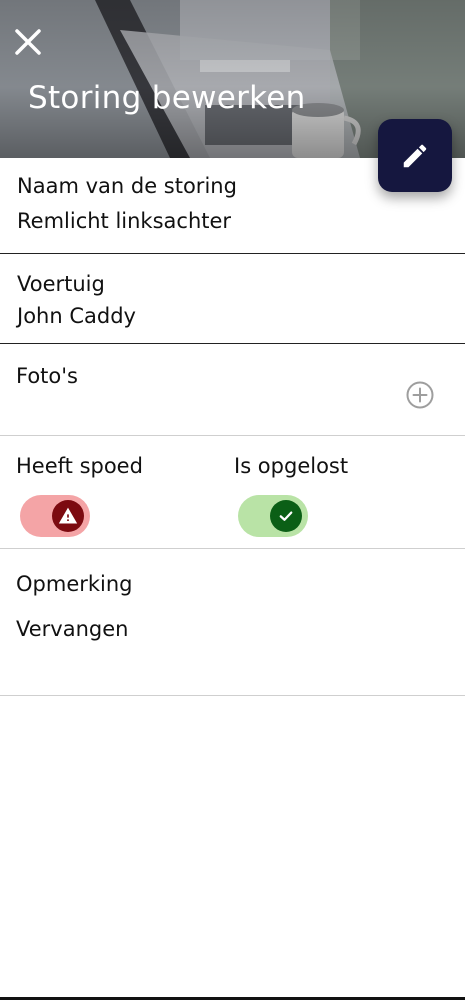  I want to click on close-icon, so click(28, 42).